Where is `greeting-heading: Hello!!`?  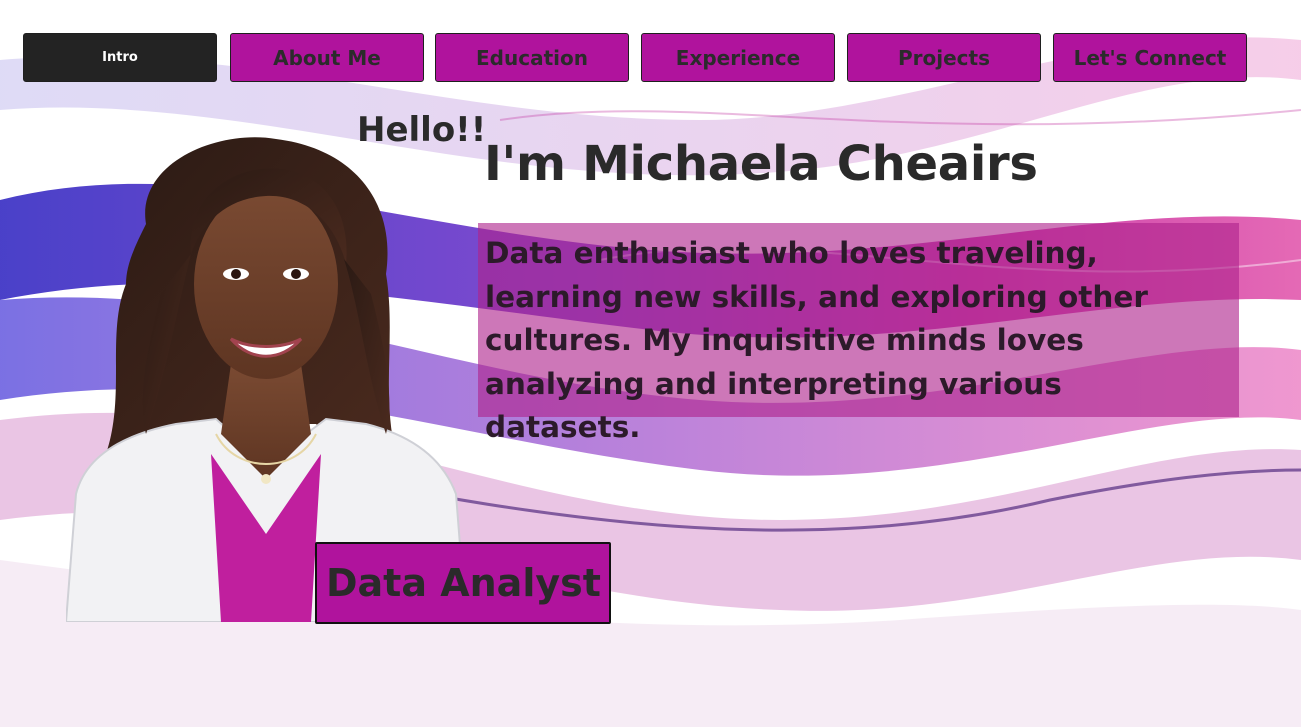
greeting-heading: Hello!! is located at coordinates (422, 130).